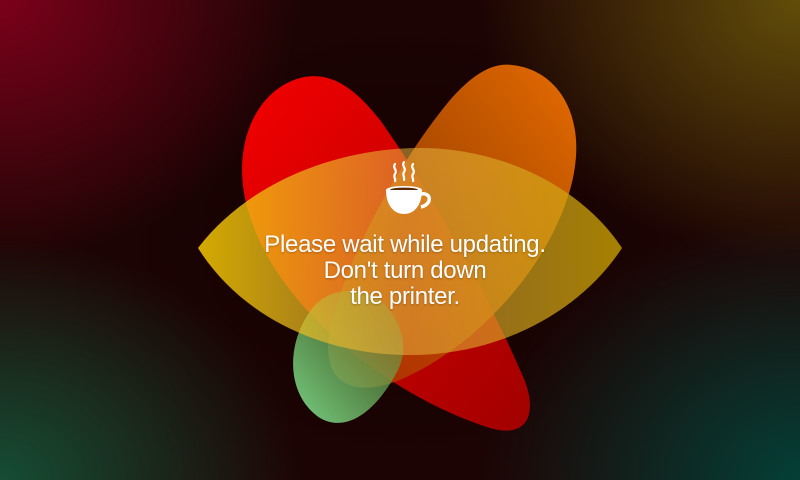  What do you see at coordinates (405, 270) in the screenshot?
I see `message-line-2: Don't turn down` at bounding box center [405, 270].